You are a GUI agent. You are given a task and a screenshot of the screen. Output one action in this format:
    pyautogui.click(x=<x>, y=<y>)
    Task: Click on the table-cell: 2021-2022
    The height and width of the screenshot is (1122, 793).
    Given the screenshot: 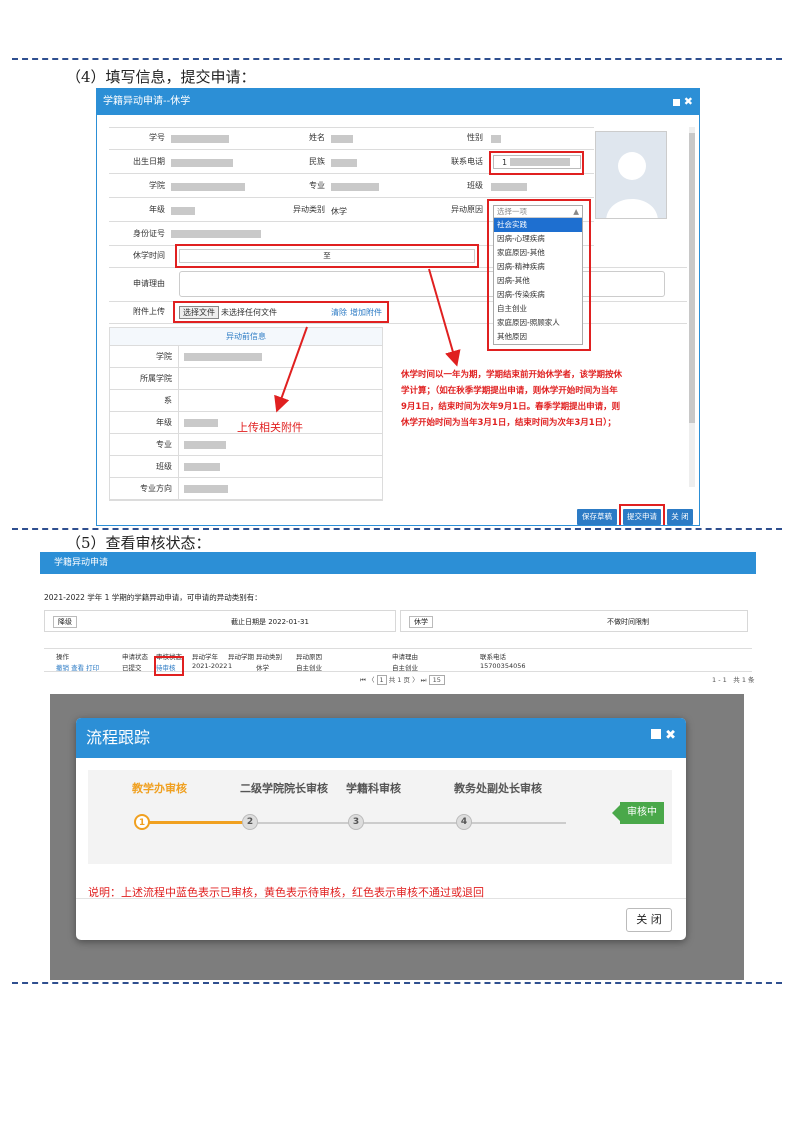 What is the action you would take?
    pyautogui.click(x=210, y=666)
    